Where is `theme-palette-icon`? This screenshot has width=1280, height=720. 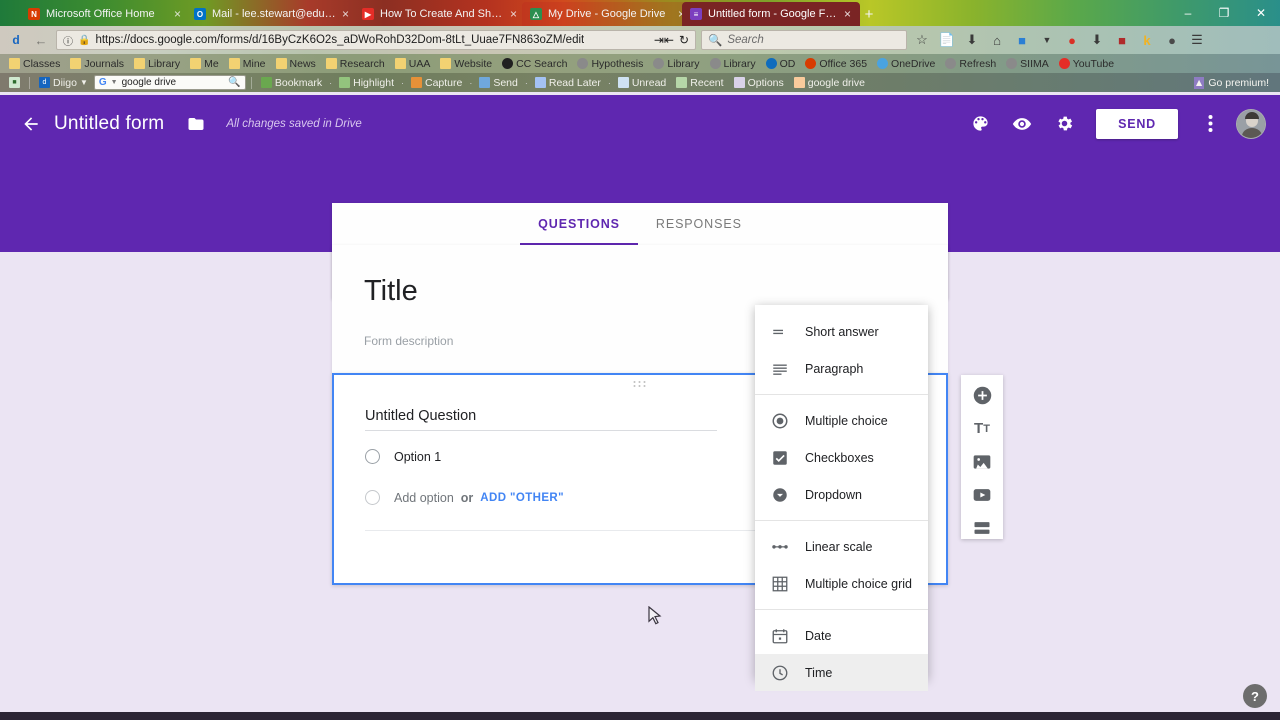
theme-palette-icon is located at coordinates (980, 124).